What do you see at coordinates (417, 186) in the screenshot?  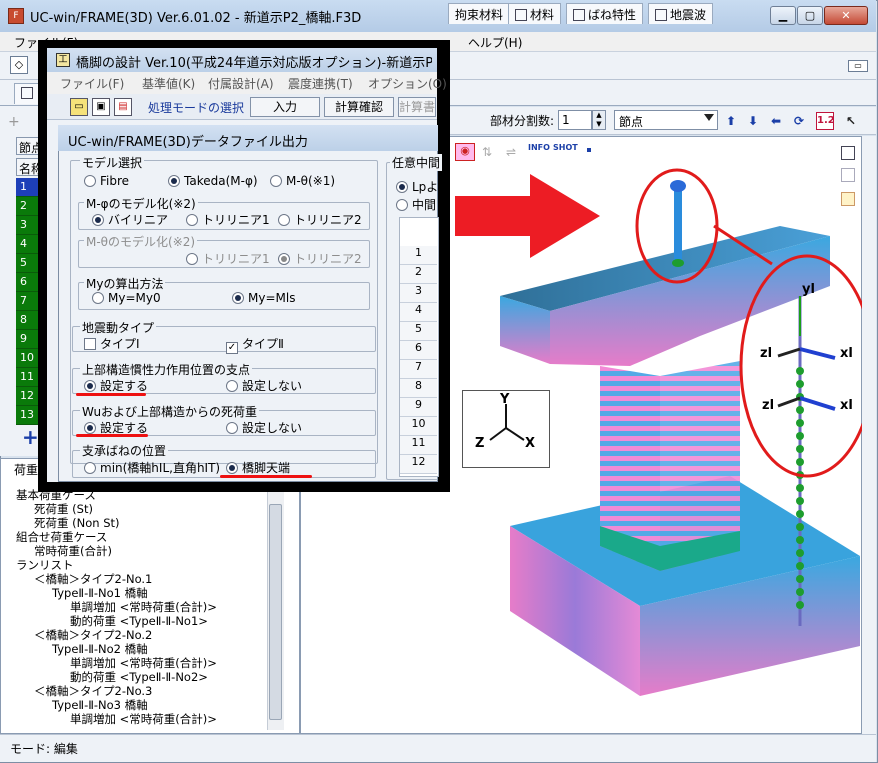 I see `intermediate-lp-radio: Lpよ` at bounding box center [417, 186].